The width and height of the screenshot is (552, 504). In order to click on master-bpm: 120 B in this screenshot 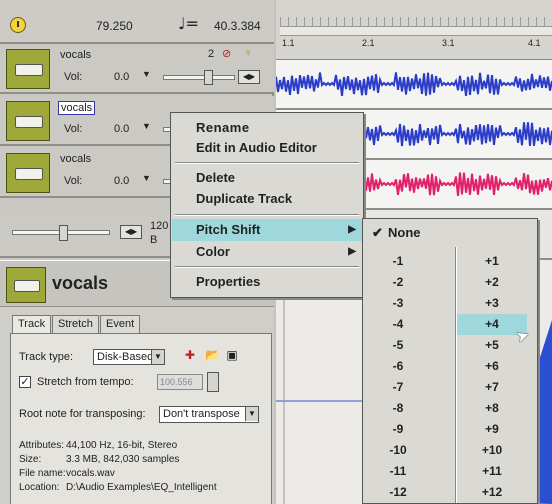, I will do `click(159, 233)`.